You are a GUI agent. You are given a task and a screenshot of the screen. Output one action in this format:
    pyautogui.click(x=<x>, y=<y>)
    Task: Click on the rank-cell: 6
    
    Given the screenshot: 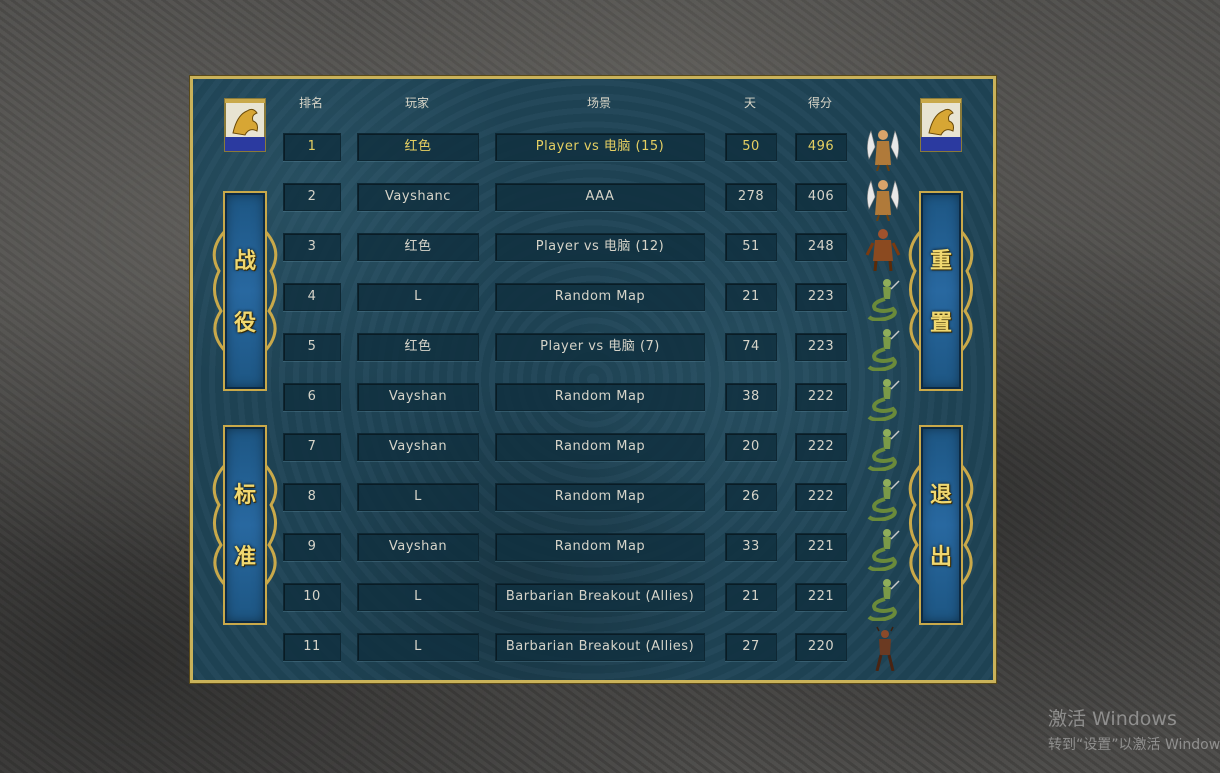 What is the action you would take?
    pyautogui.click(x=312, y=397)
    